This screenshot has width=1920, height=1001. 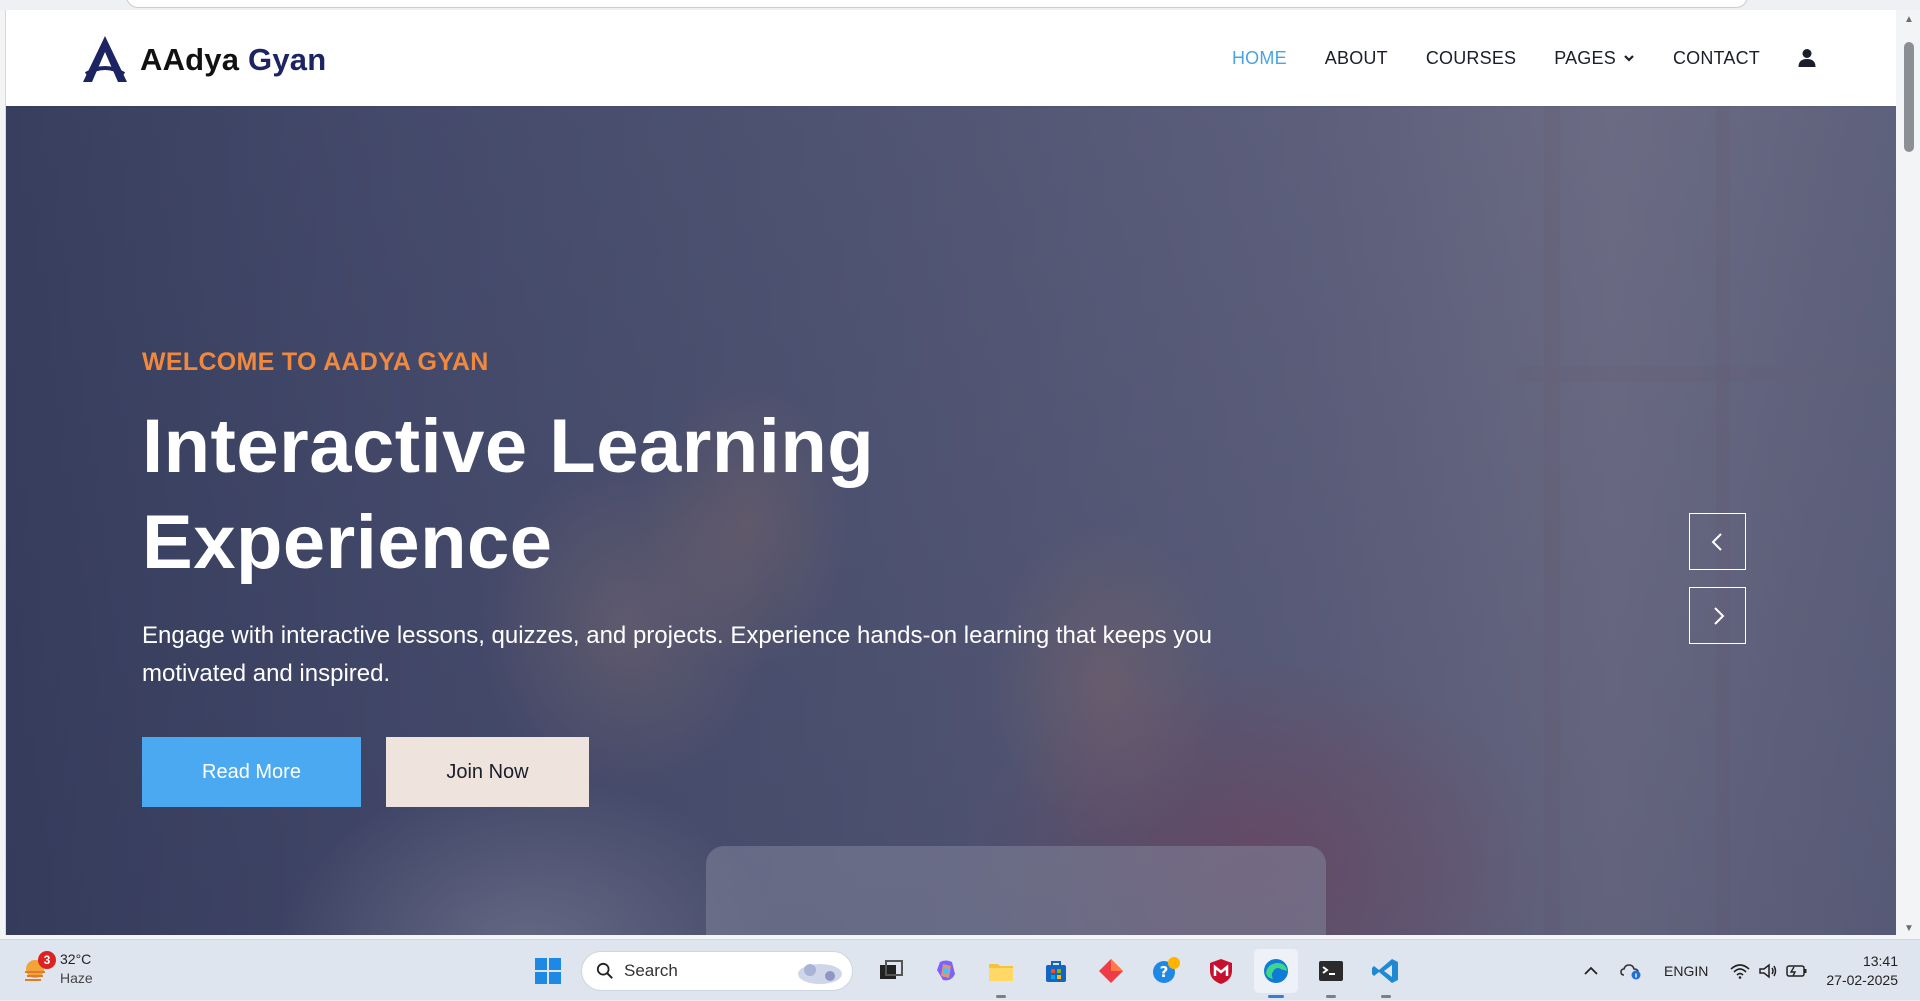 I want to click on brand-part1: AAdya, so click(x=190, y=59).